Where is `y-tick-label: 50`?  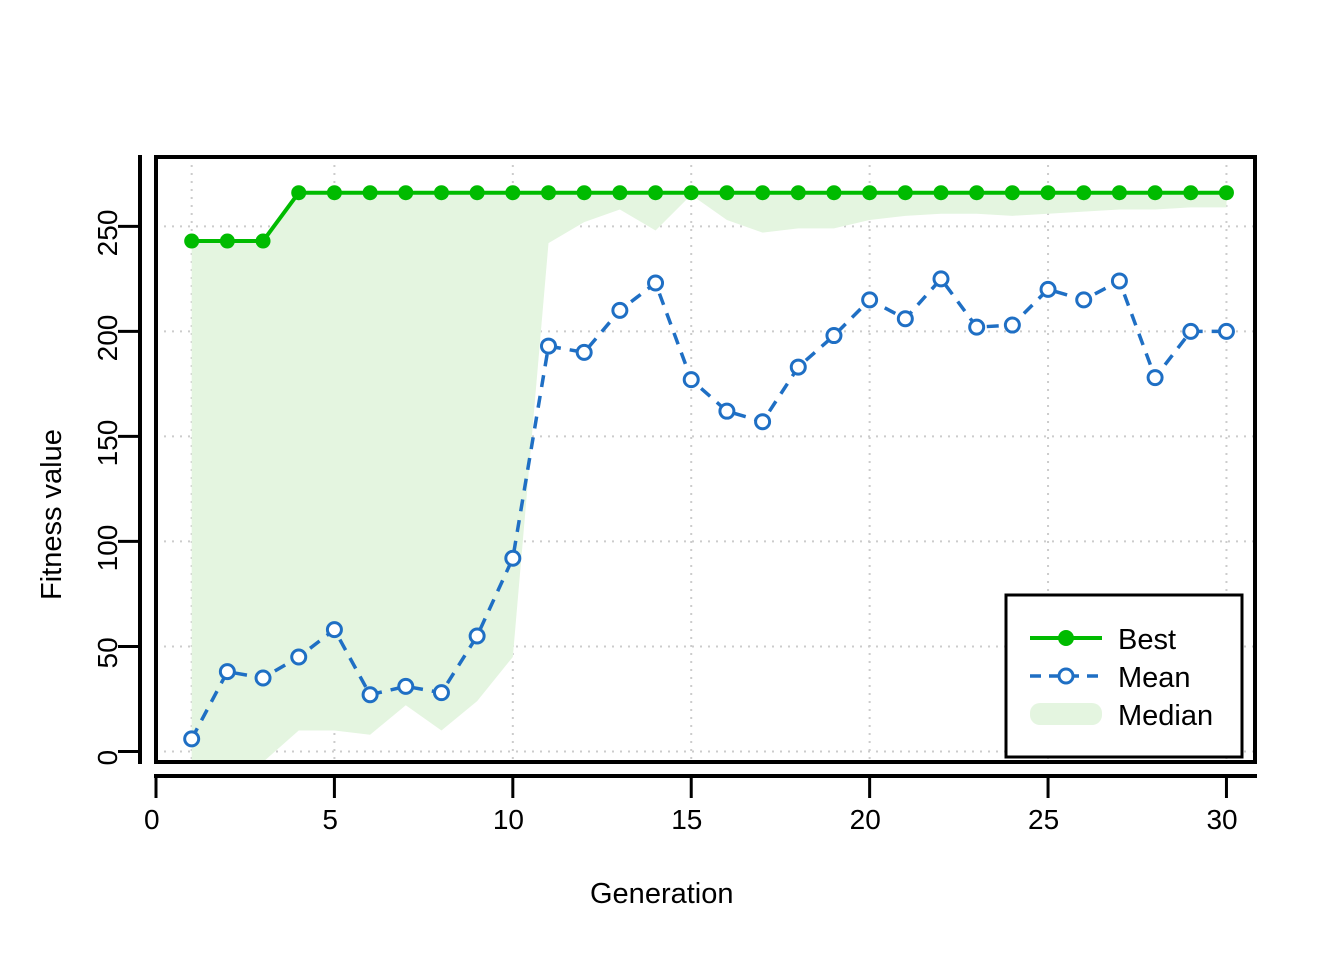
y-tick-label: 50 is located at coordinates (107, 653).